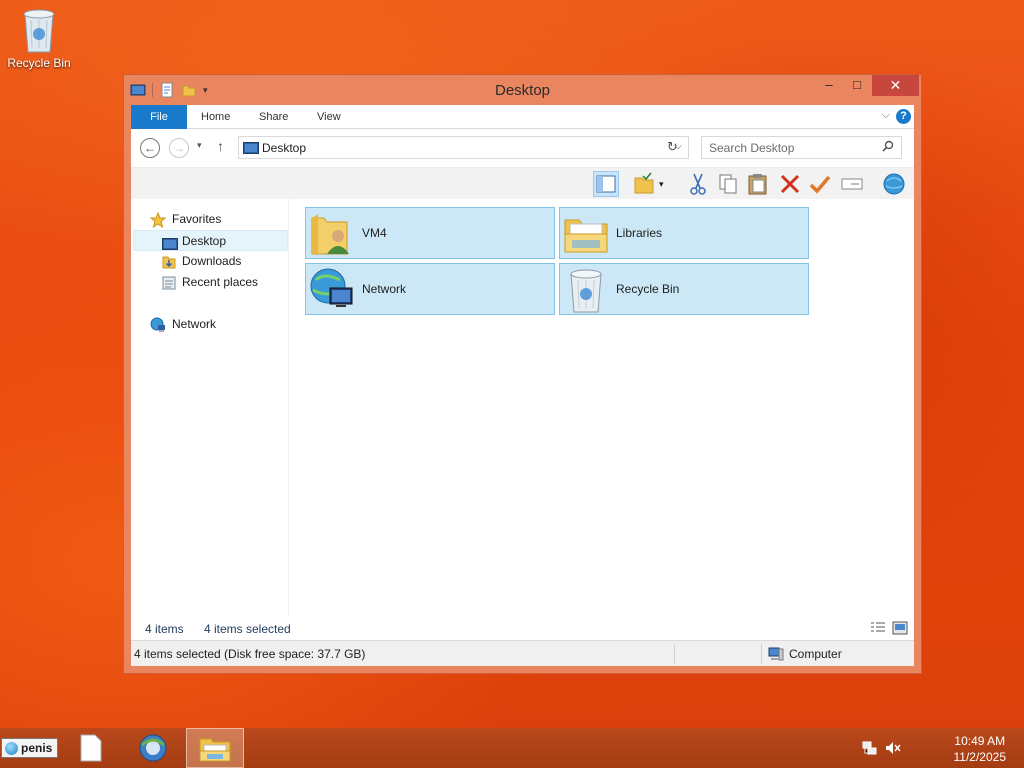  Describe the element at coordinates (895, 85) in the screenshot. I see `close-button: ✕` at that location.